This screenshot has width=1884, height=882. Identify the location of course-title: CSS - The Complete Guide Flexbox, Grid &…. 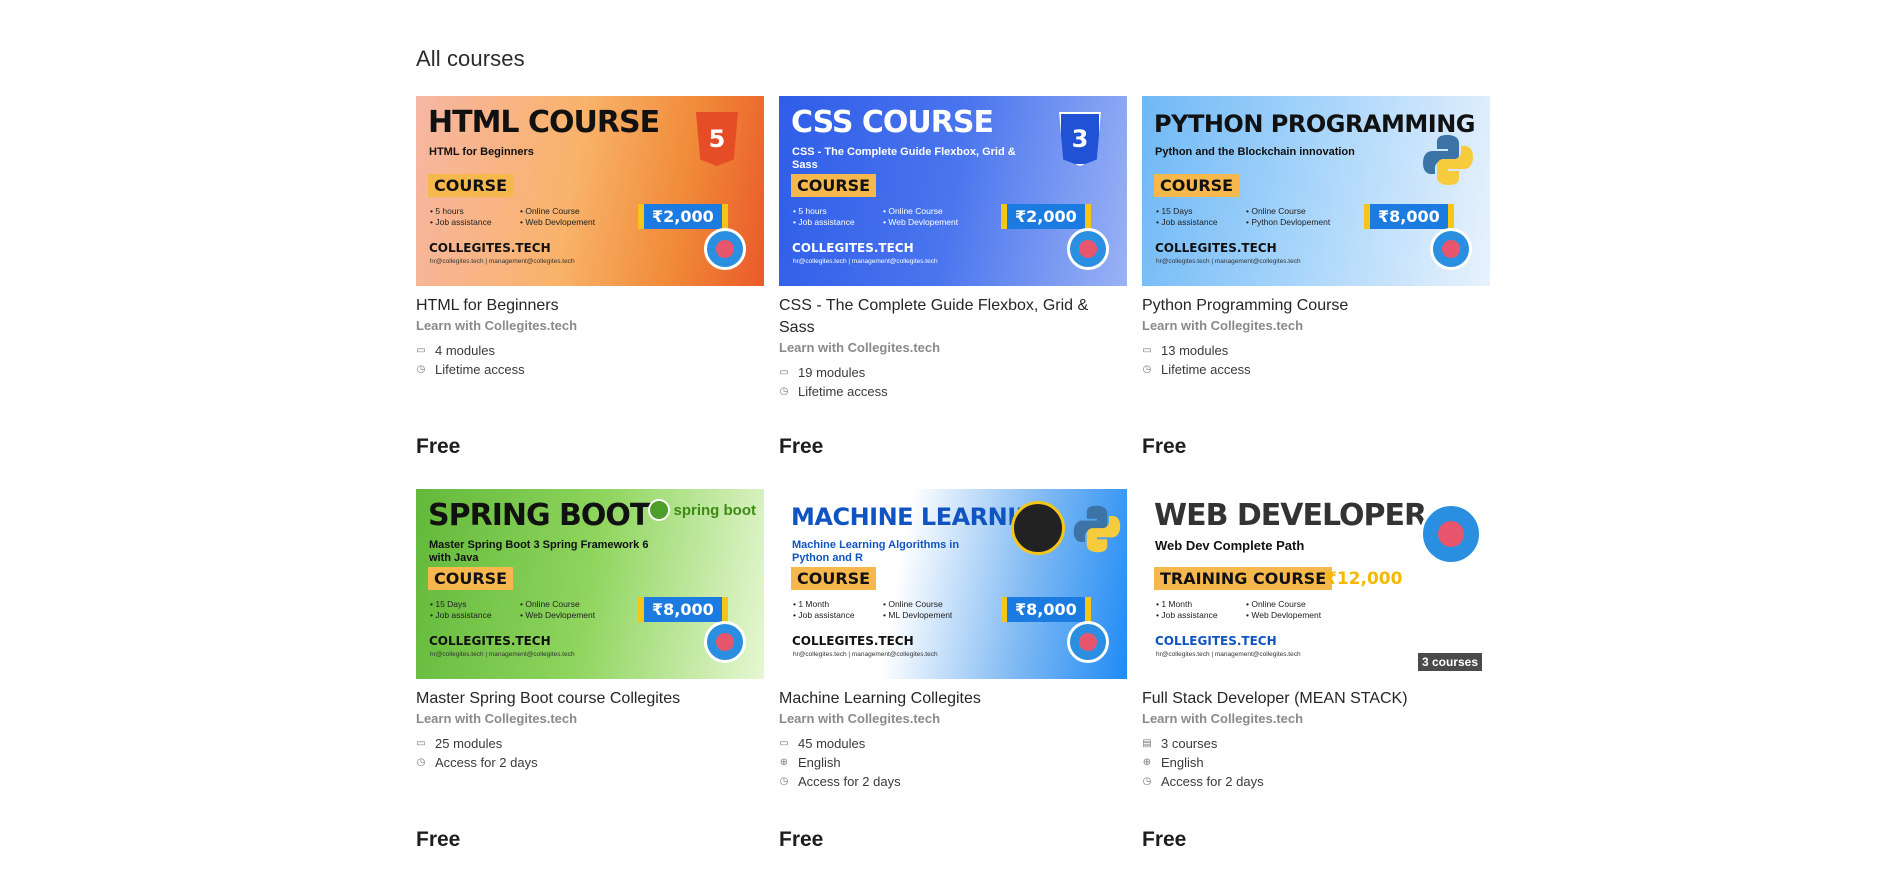
(953, 317).